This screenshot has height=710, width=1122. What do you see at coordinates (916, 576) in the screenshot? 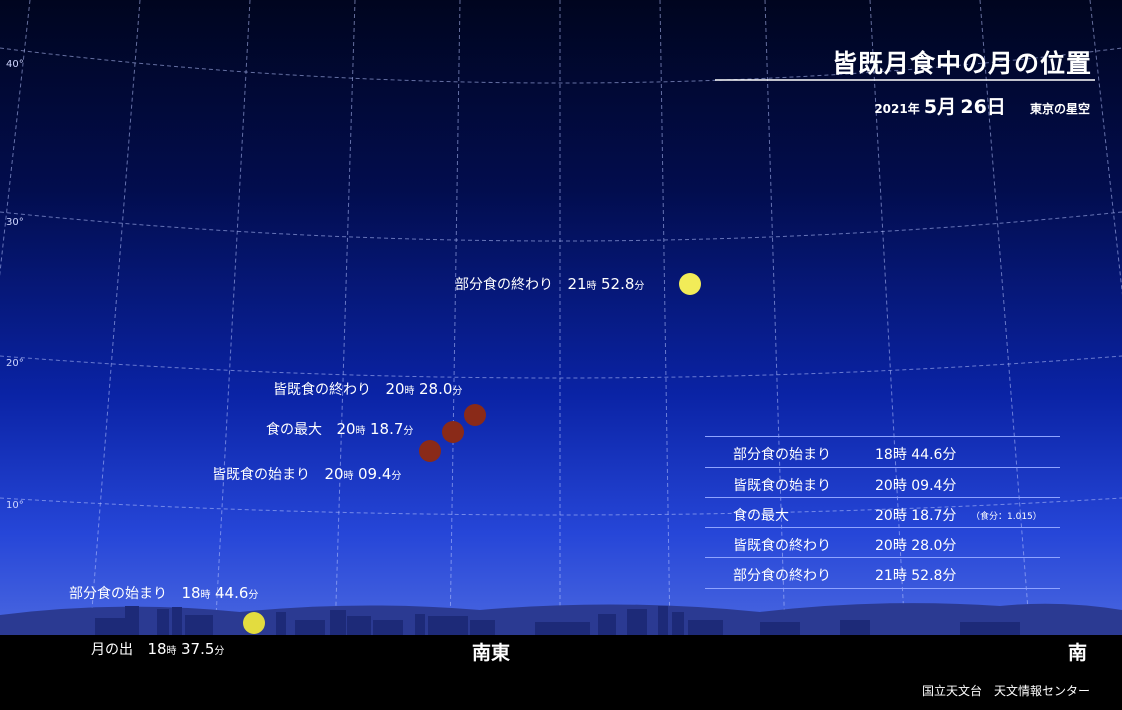
I see `table-event-time: 21時 52.8分` at bounding box center [916, 576].